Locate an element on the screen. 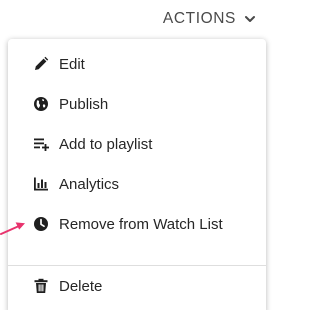  menu-item-label: Analytics is located at coordinates (89, 184).